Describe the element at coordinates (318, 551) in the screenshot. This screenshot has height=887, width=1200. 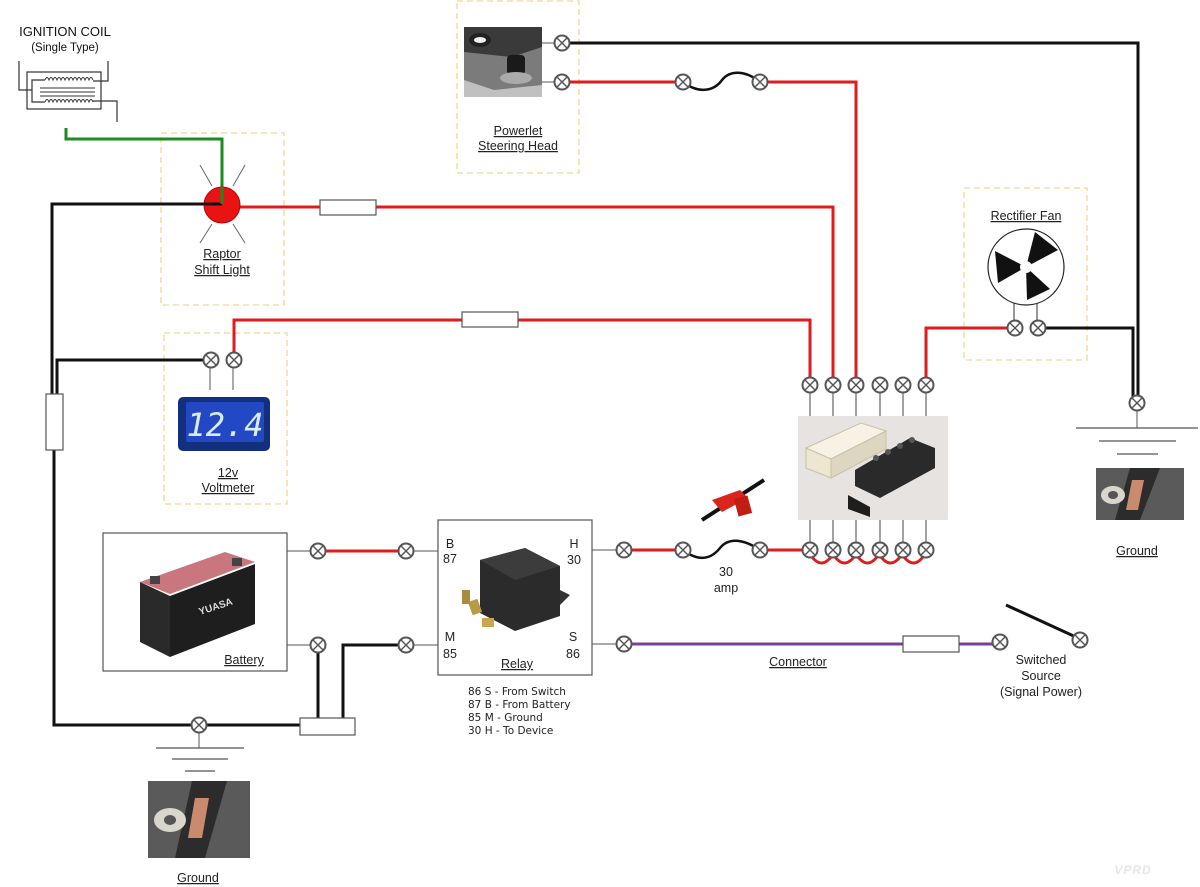
I see `battery-terminal-positive` at that location.